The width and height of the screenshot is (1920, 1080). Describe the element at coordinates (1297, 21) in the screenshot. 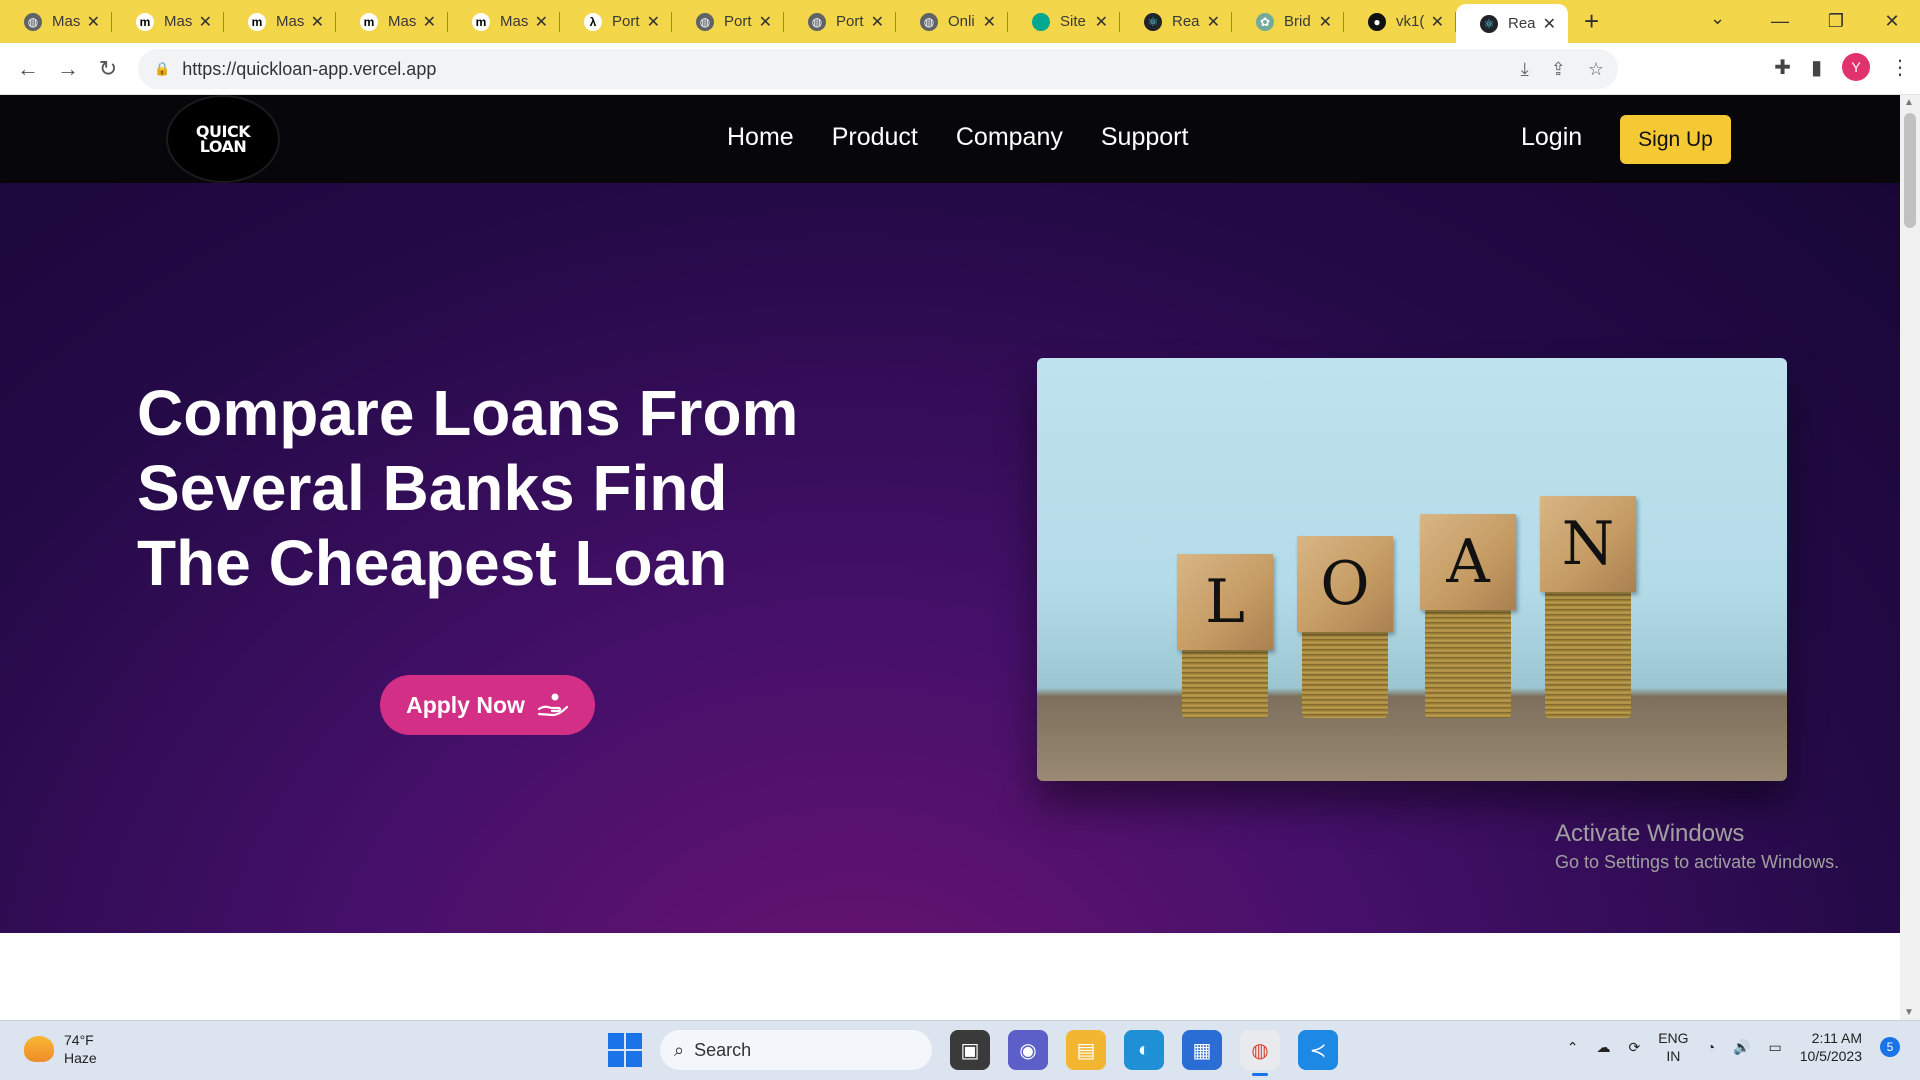

I see `tab-title: Brid` at that location.